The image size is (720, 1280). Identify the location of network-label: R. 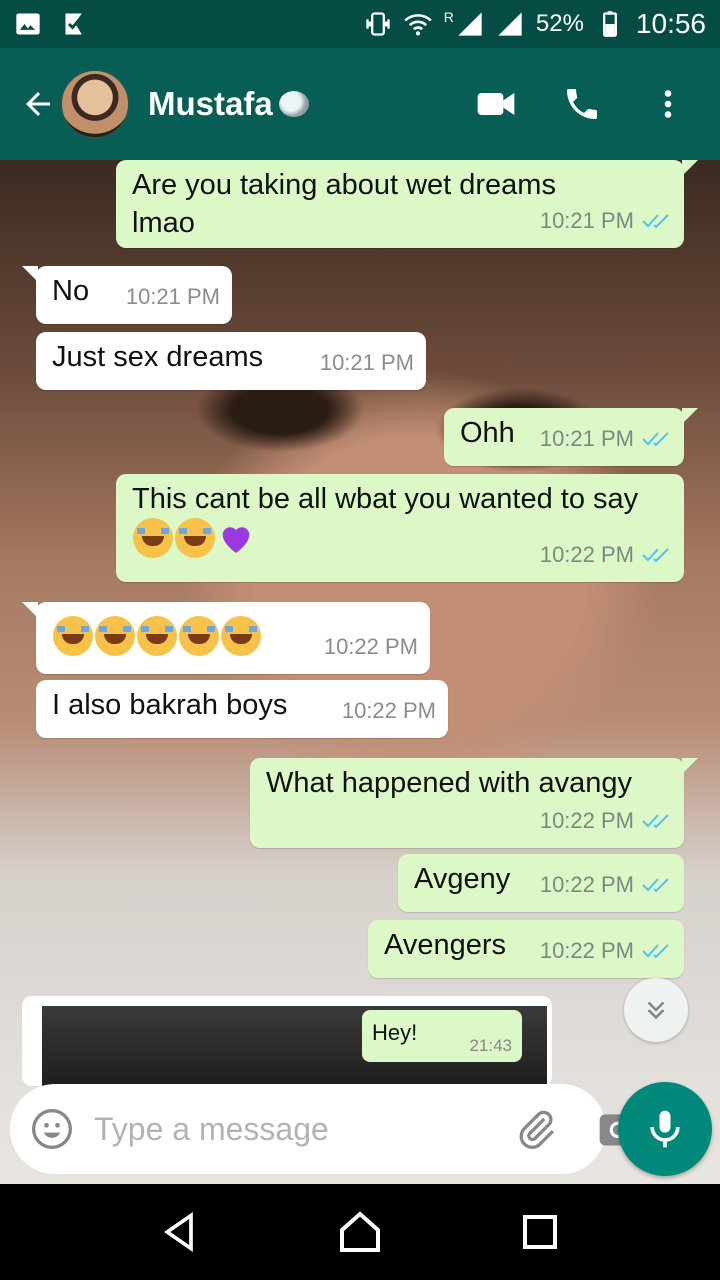
(448, 17).